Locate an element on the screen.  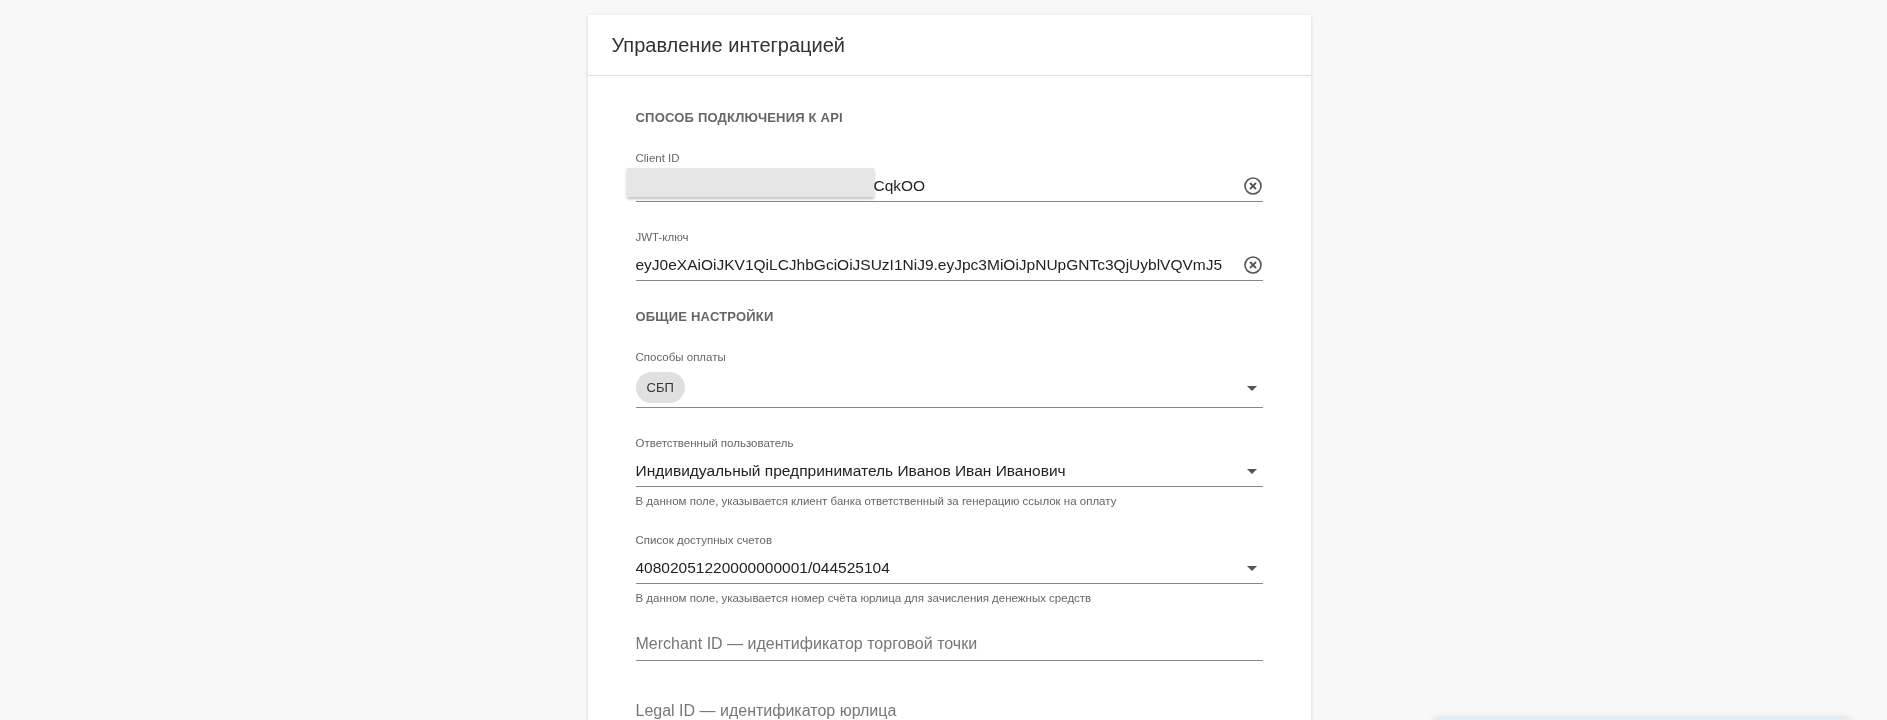
select-field: 40802051220000000001/044525104 is located at coordinates (949, 568).